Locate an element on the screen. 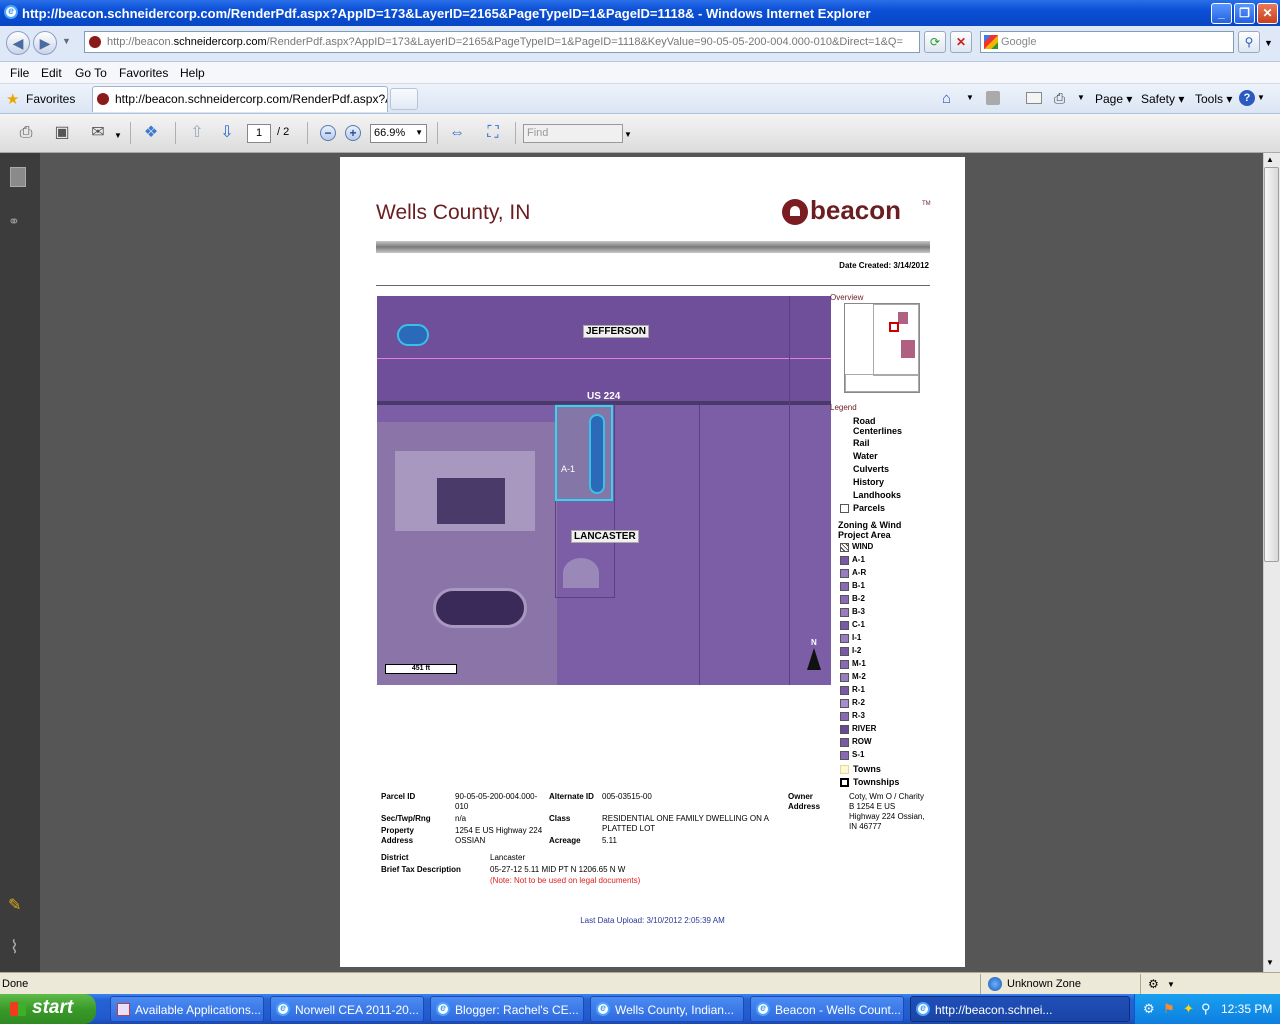 The image size is (1280, 1024). zoom-status-dropdown-icon: ▼ is located at coordinates (1171, 984).